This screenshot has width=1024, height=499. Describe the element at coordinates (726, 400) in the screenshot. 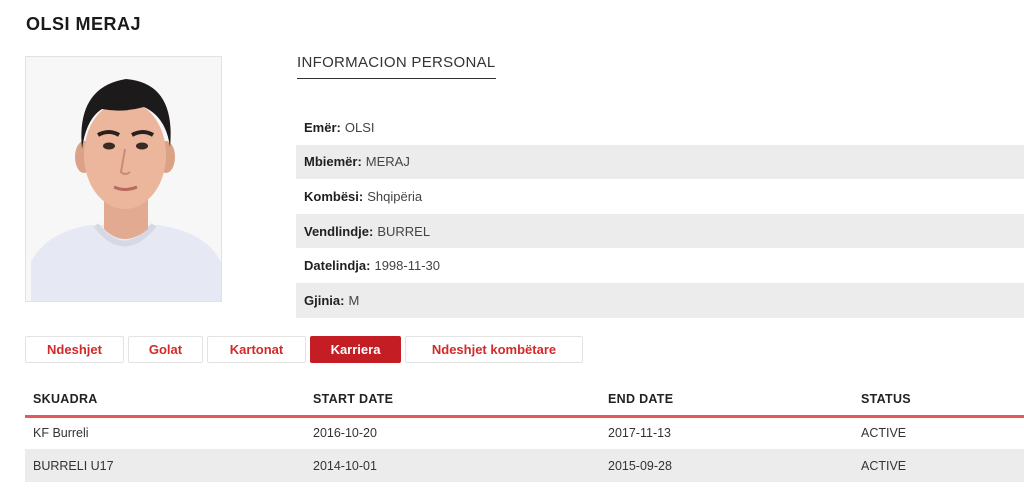

I see `column-header-end-date: END DATE` at that location.